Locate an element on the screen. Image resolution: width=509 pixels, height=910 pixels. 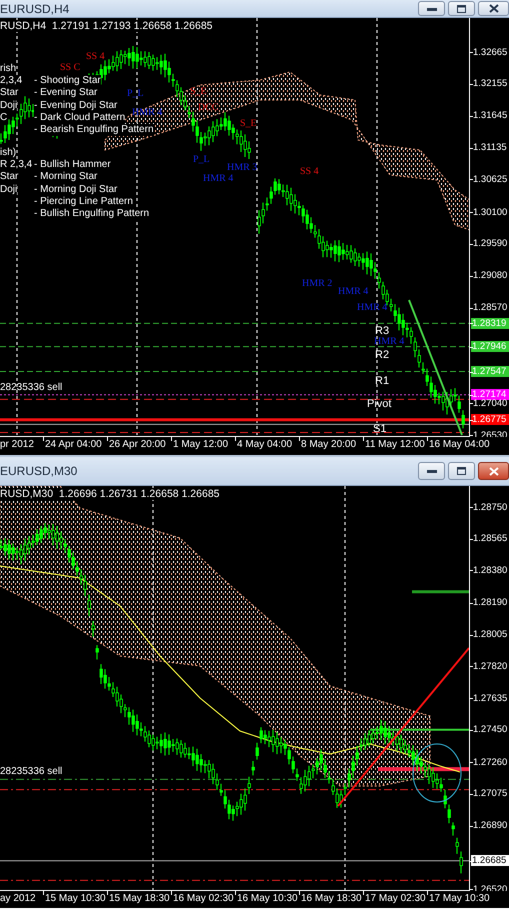
price-tag: 1.27547 is located at coordinates (490, 371).